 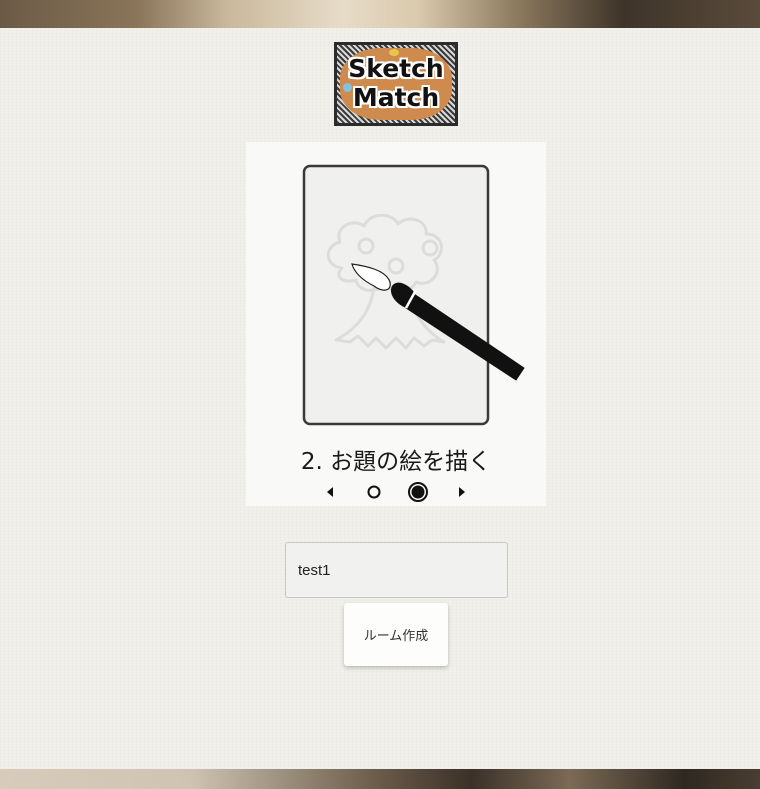 What do you see at coordinates (380, 14) in the screenshot?
I see `background-photo-top` at bounding box center [380, 14].